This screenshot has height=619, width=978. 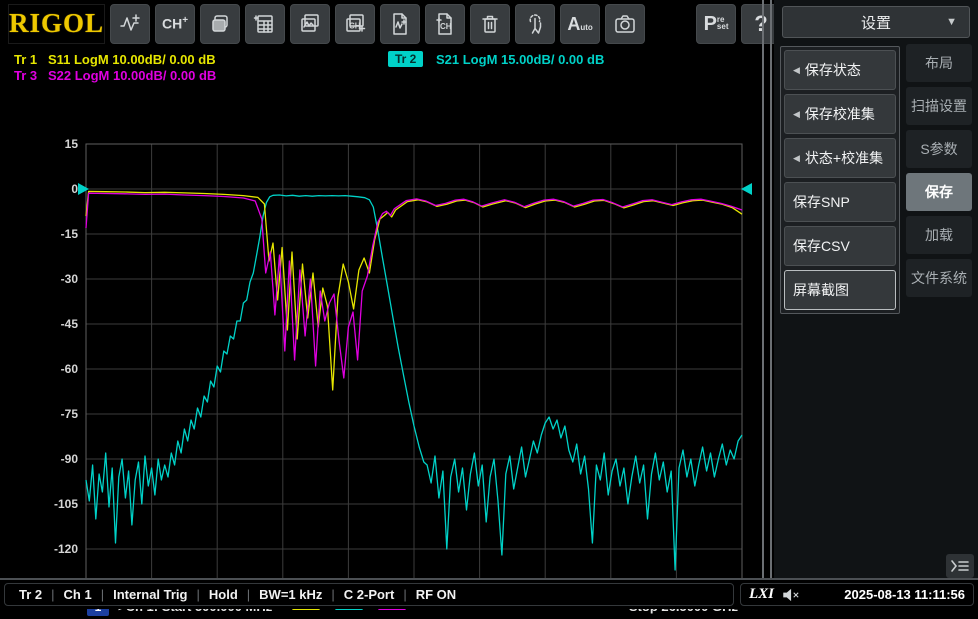 I want to click on trace-wave-icon, so click(x=130, y=22).